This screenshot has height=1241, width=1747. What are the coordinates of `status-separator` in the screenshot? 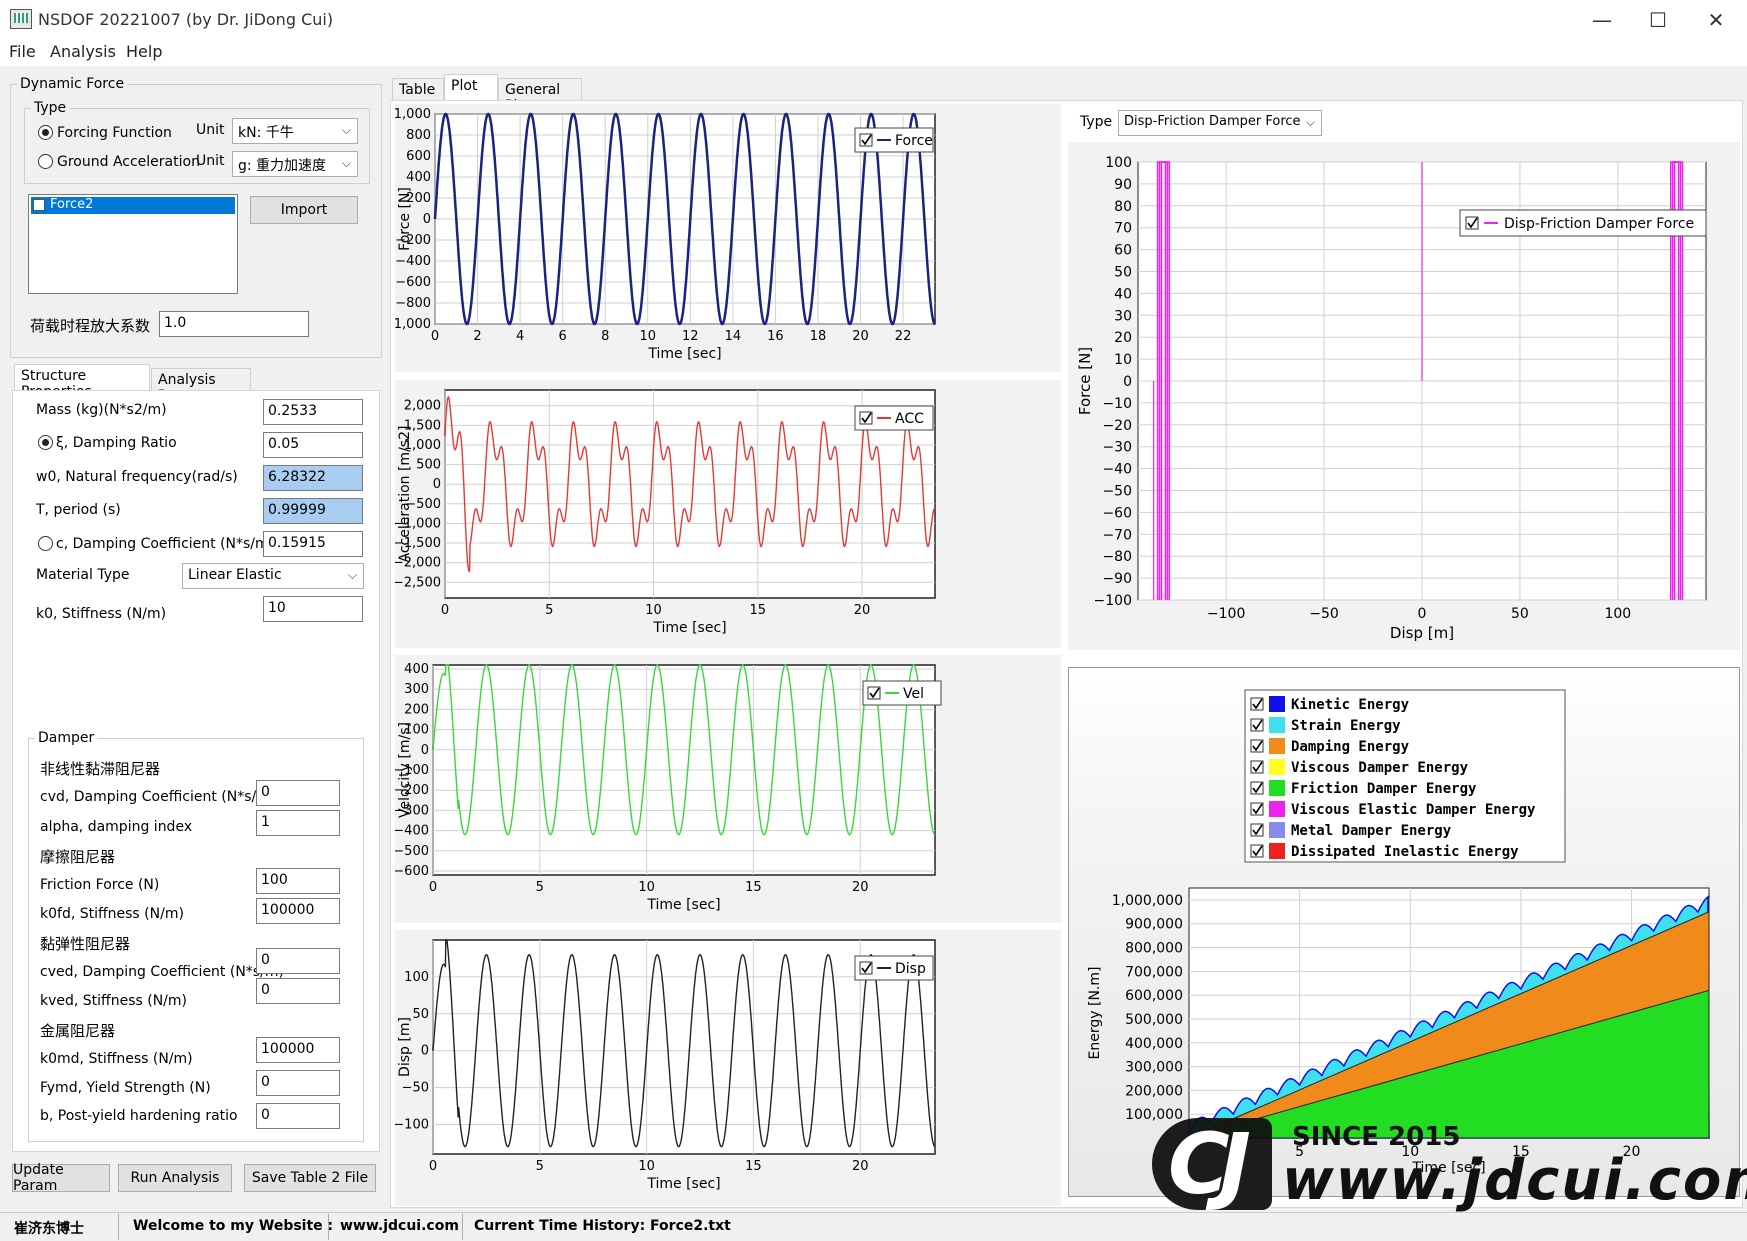 It's located at (328, 1227).